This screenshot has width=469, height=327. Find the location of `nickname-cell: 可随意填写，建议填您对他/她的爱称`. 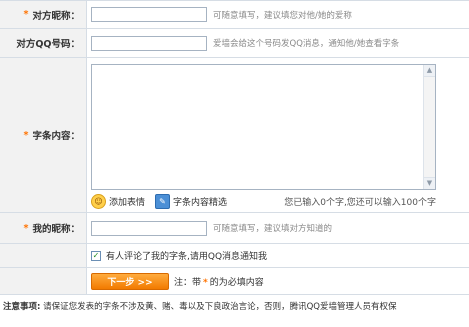

nickname-cell: 可随意填写，建议填您对他/她的爱称 is located at coordinates (278, 14).